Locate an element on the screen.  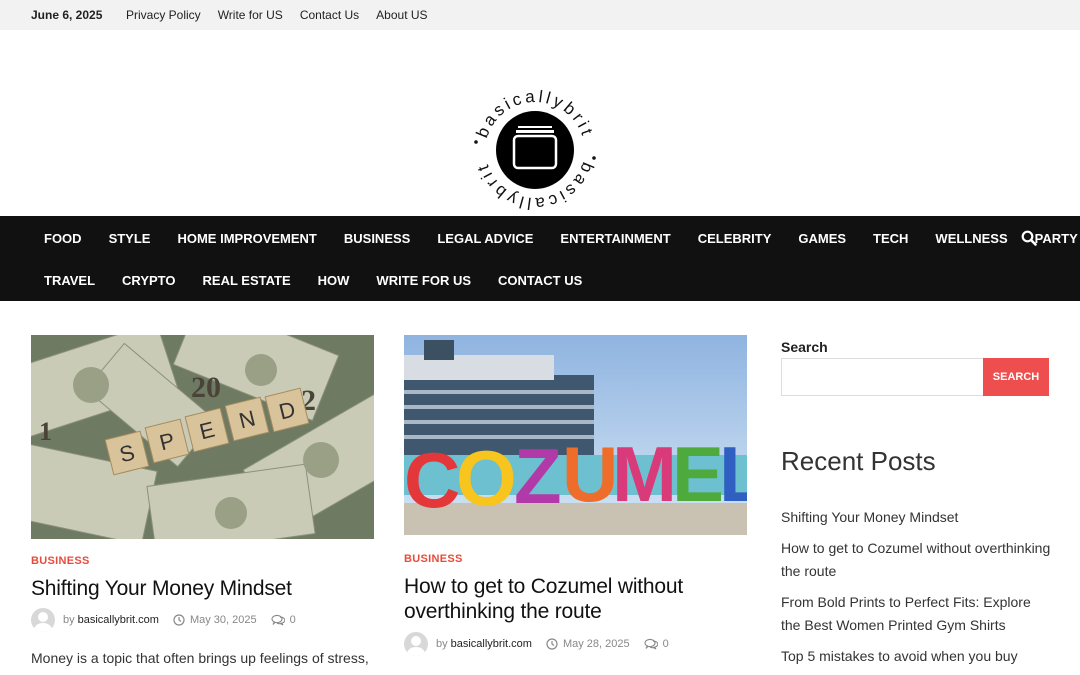
search-button: SEARCH is located at coordinates (1016, 377).